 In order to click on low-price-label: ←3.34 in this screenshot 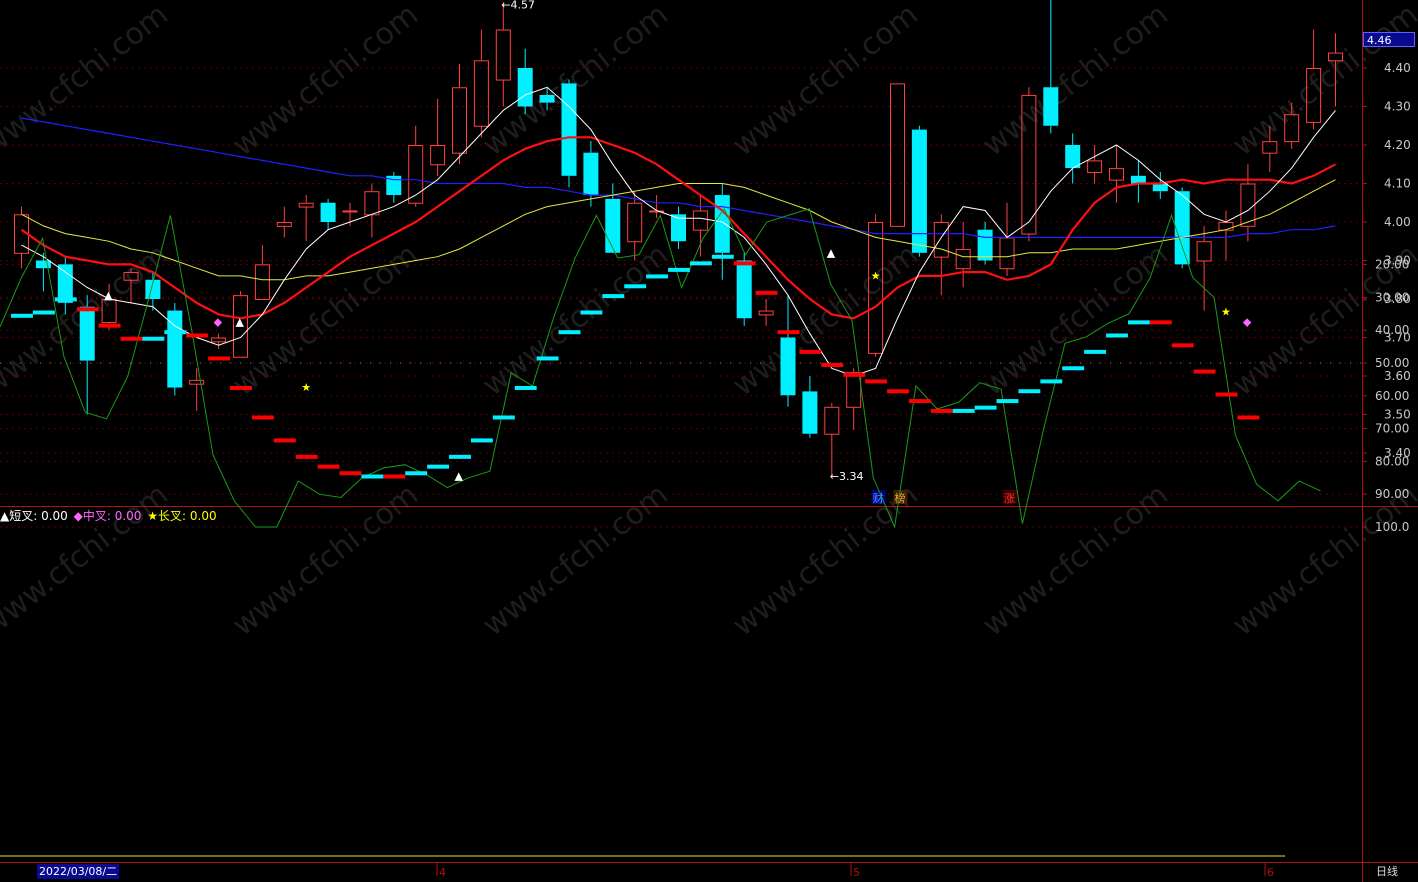, I will do `click(847, 476)`.